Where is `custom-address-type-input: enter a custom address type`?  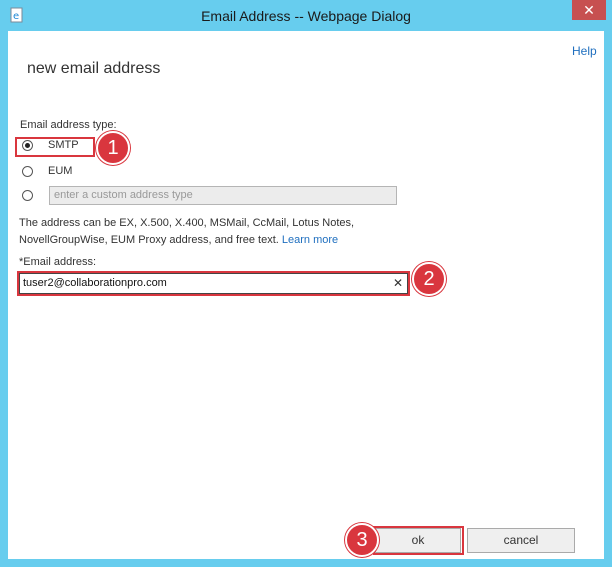 custom-address-type-input: enter a custom address type is located at coordinates (223, 195).